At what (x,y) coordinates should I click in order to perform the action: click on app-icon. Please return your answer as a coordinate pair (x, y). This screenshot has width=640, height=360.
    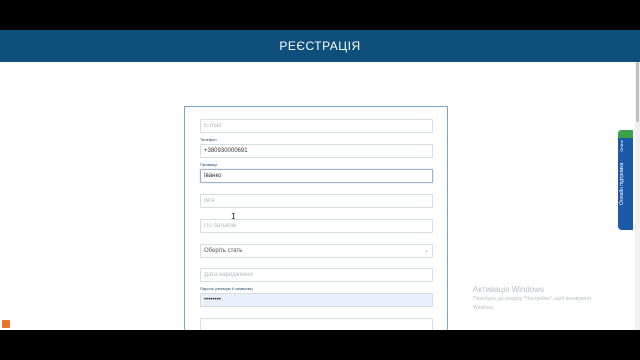
    Looking at the image, I should click on (6, 324).